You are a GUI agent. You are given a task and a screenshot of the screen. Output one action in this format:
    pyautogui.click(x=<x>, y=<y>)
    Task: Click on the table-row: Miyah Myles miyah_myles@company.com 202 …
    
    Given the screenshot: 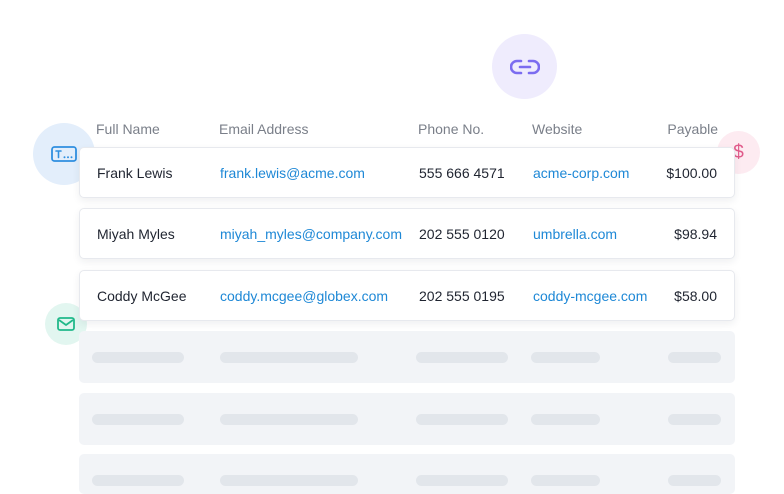 What is the action you would take?
    pyautogui.click(x=407, y=233)
    